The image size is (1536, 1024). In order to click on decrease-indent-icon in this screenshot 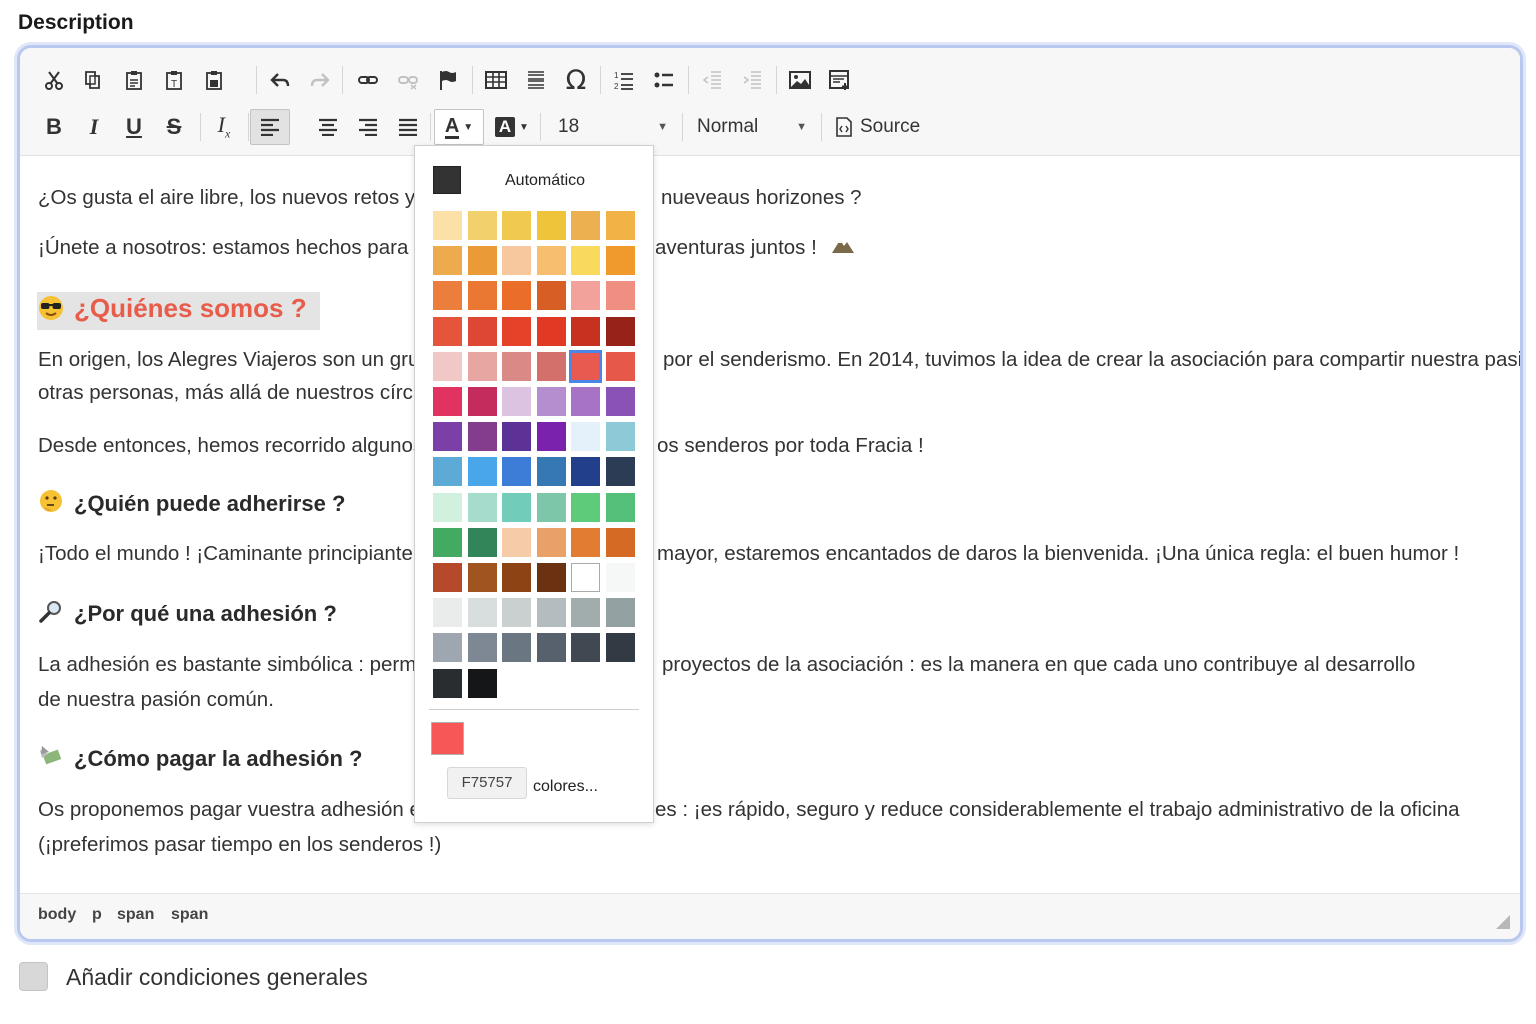, I will do `click(712, 80)`.